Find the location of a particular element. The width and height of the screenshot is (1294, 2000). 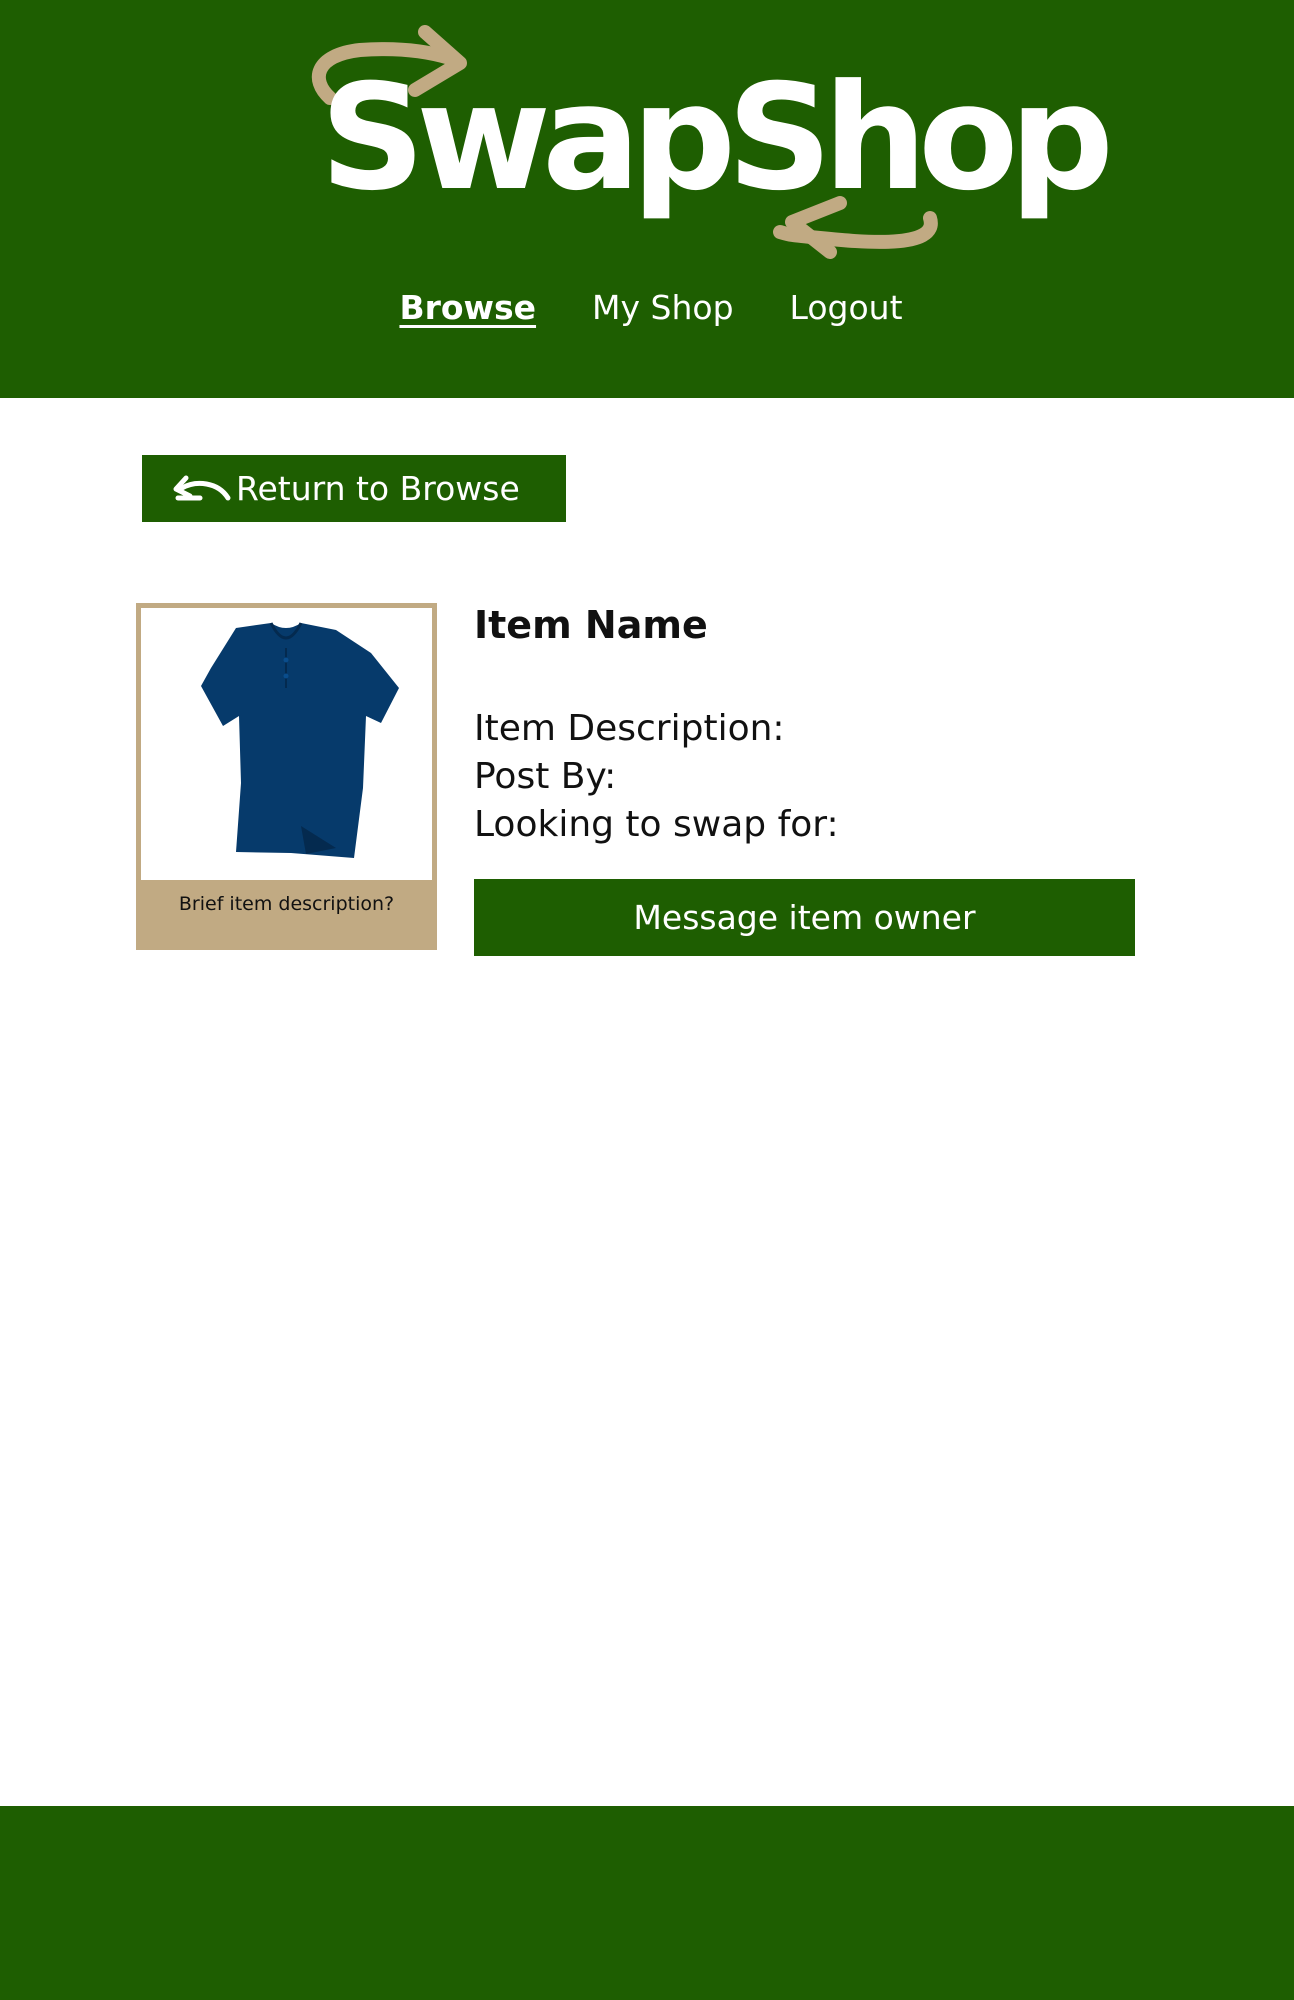

back-arrow-icon is located at coordinates (201, 489).